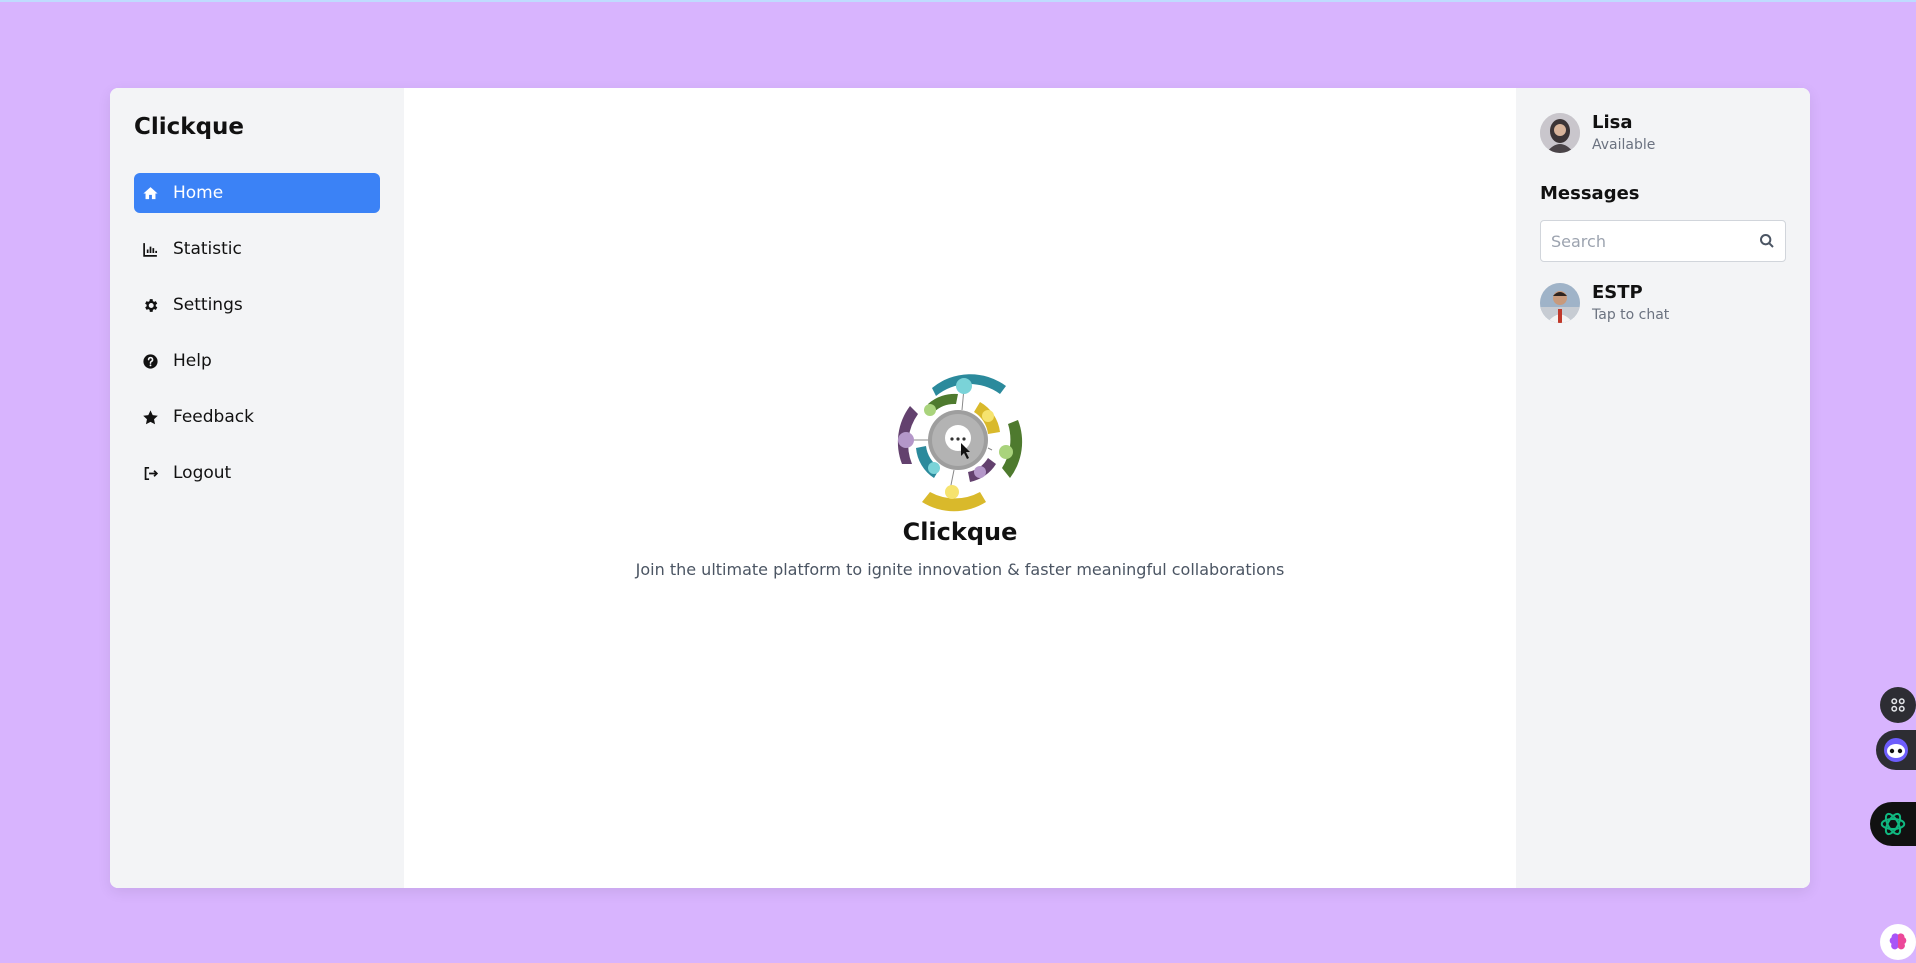 This screenshot has width=1916, height=963. Describe the element at coordinates (1624, 145) in the screenshot. I see `profile-status: Available` at that location.